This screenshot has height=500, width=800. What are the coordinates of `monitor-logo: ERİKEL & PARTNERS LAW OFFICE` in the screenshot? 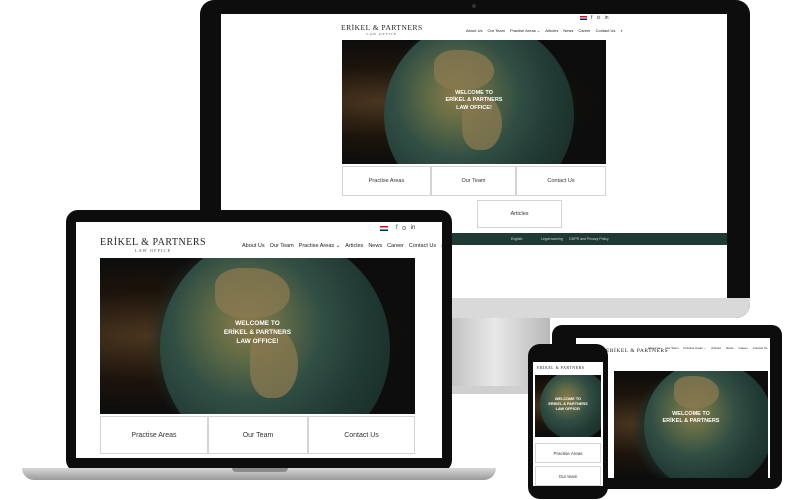 It's located at (382, 29).